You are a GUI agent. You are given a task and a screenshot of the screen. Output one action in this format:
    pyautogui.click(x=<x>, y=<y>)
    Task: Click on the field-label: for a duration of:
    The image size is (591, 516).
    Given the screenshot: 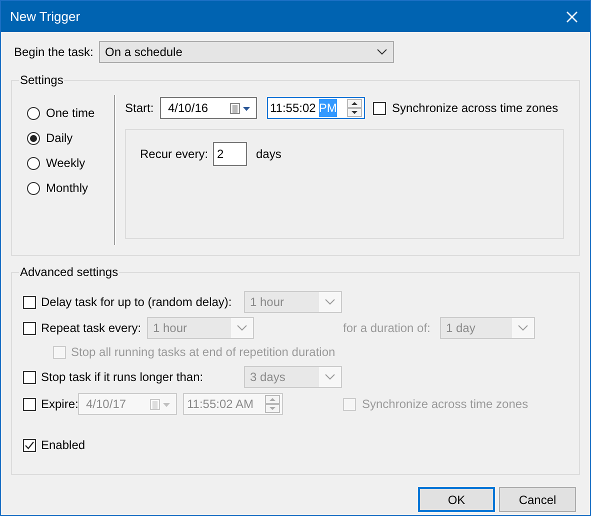 What is the action you would take?
    pyautogui.click(x=387, y=328)
    